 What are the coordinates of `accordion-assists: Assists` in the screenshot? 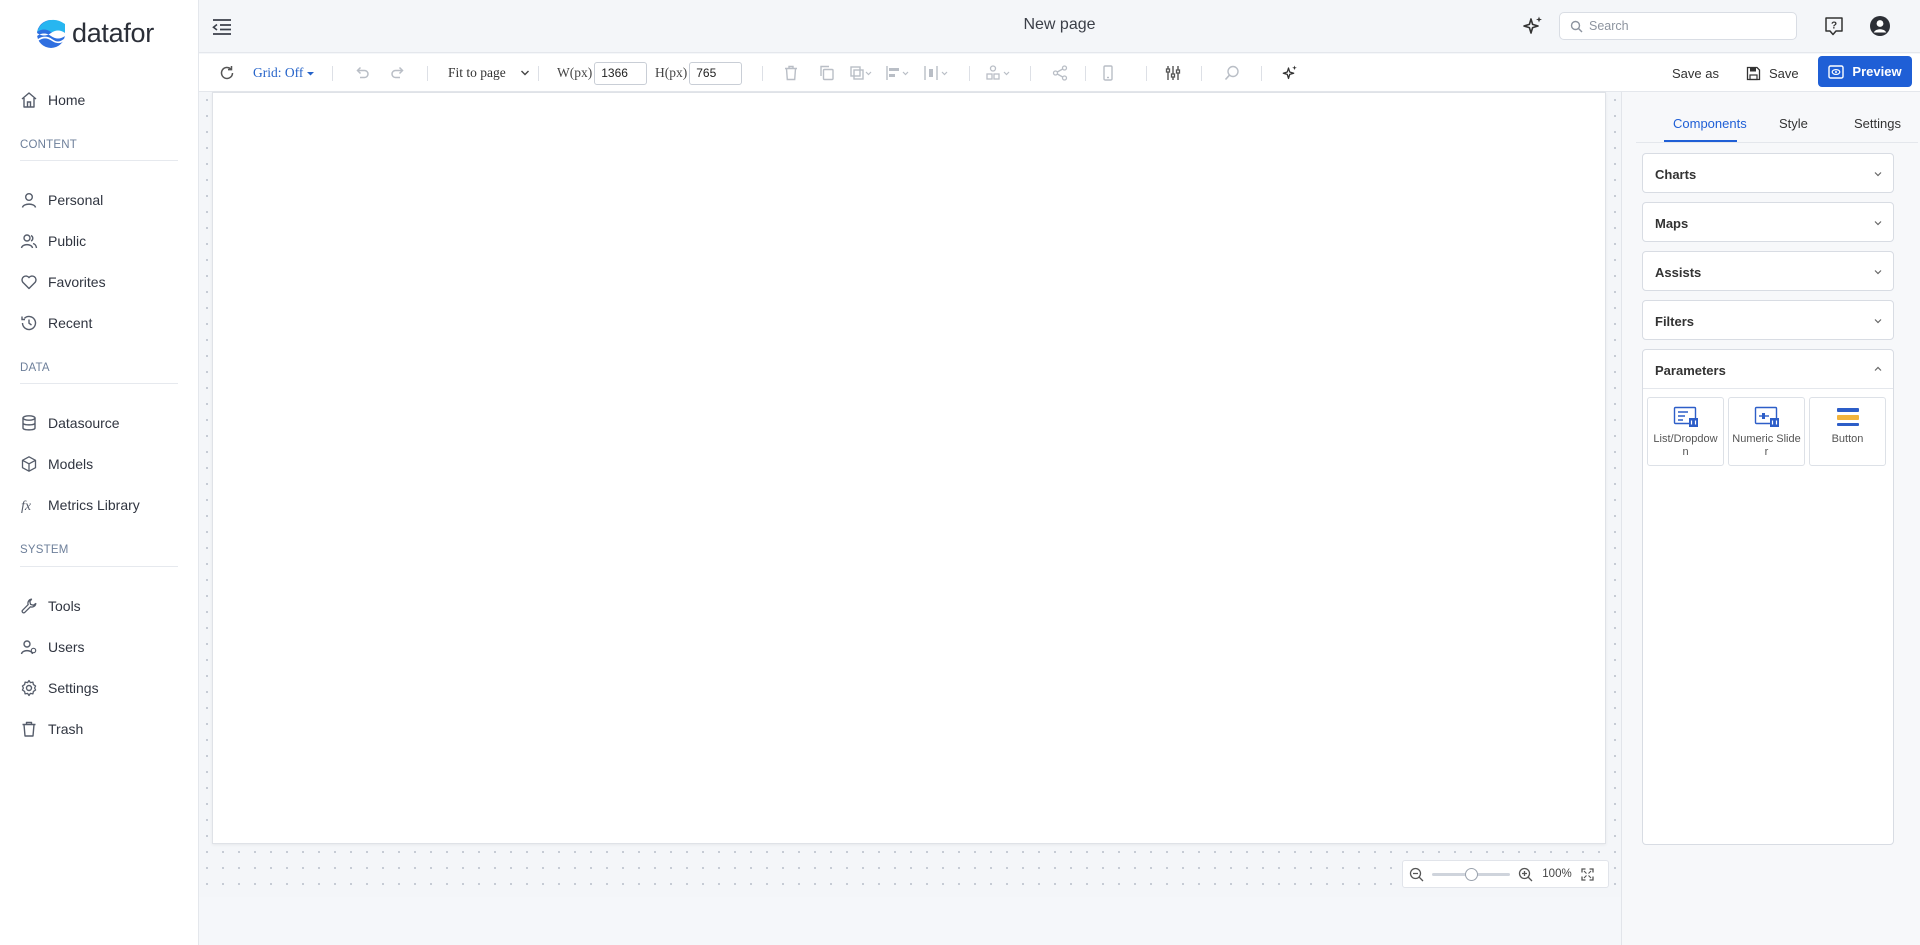 It's located at (1768, 271).